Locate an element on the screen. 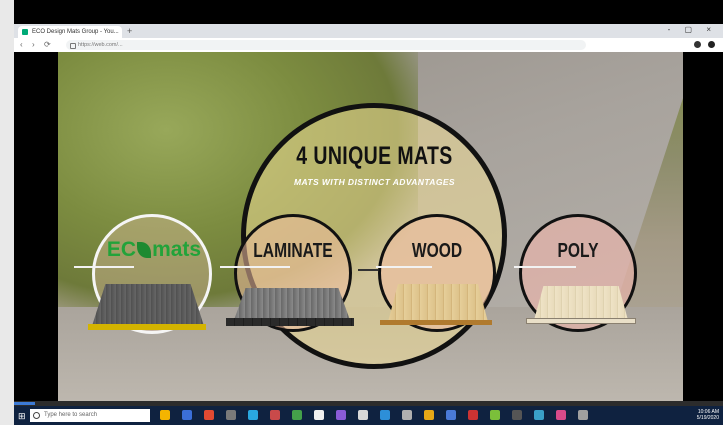 Image resolution: width=723 pixels, height=425 pixels. taskbar: ⊞ Type here to search 10:06 AM 5/19/2020 is located at coordinates (368, 415).